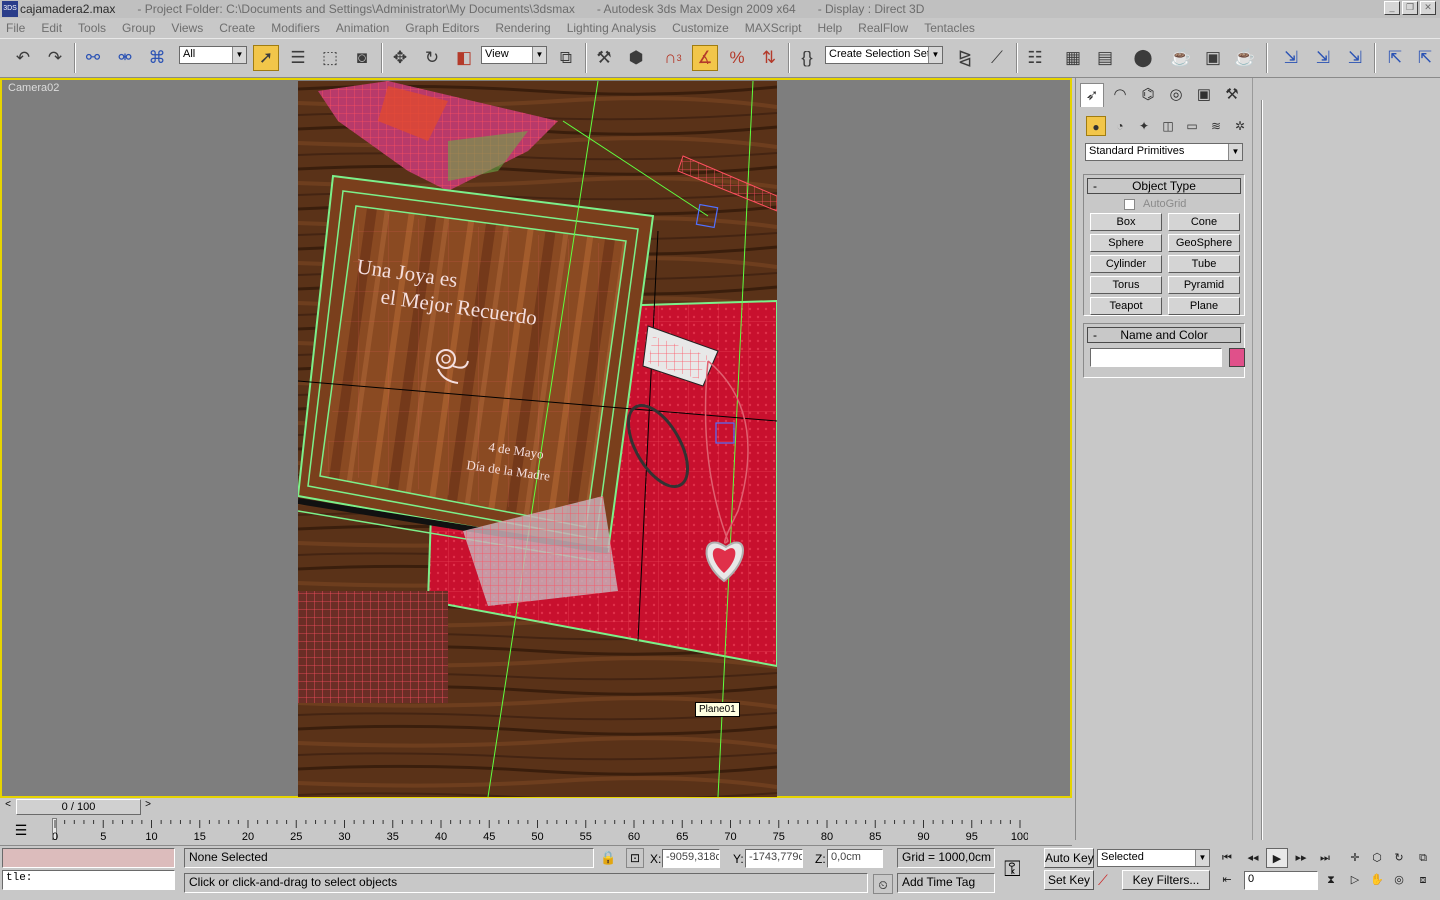  Describe the element at coordinates (125, 58) in the screenshot. I see `unlink-selection-icon: ⚮` at that location.